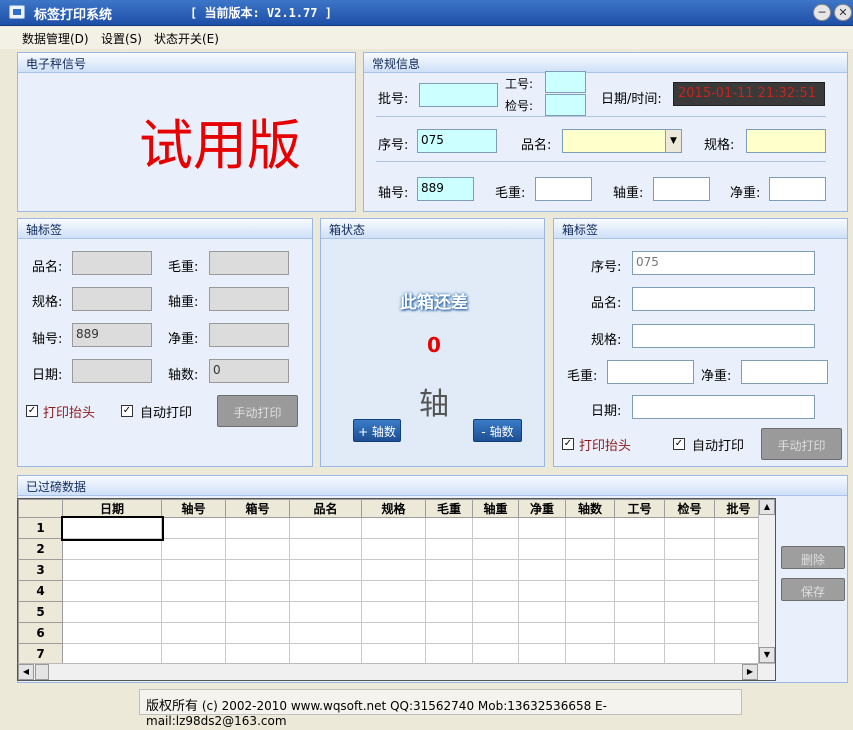 The image size is (853, 730). I want to click on column-header: 净重, so click(542, 508).